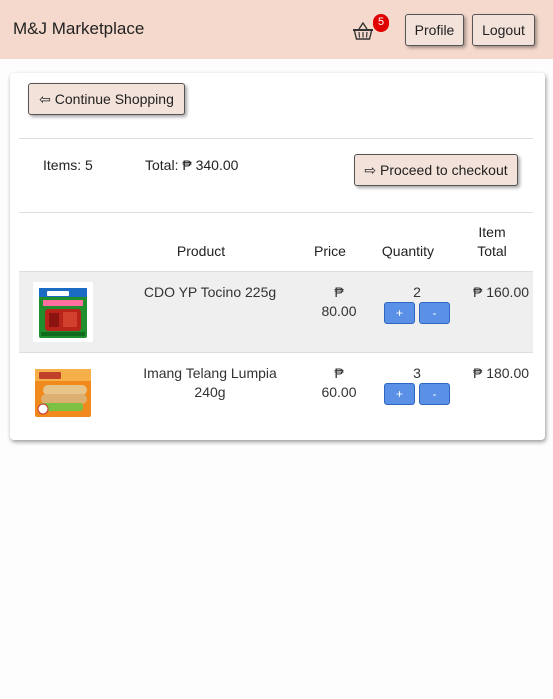 This screenshot has width=553, height=699. What do you see at coordinates (339, 392) in the screenshot?
I see `price-value: 60.00` at bounding box center [339, 392].